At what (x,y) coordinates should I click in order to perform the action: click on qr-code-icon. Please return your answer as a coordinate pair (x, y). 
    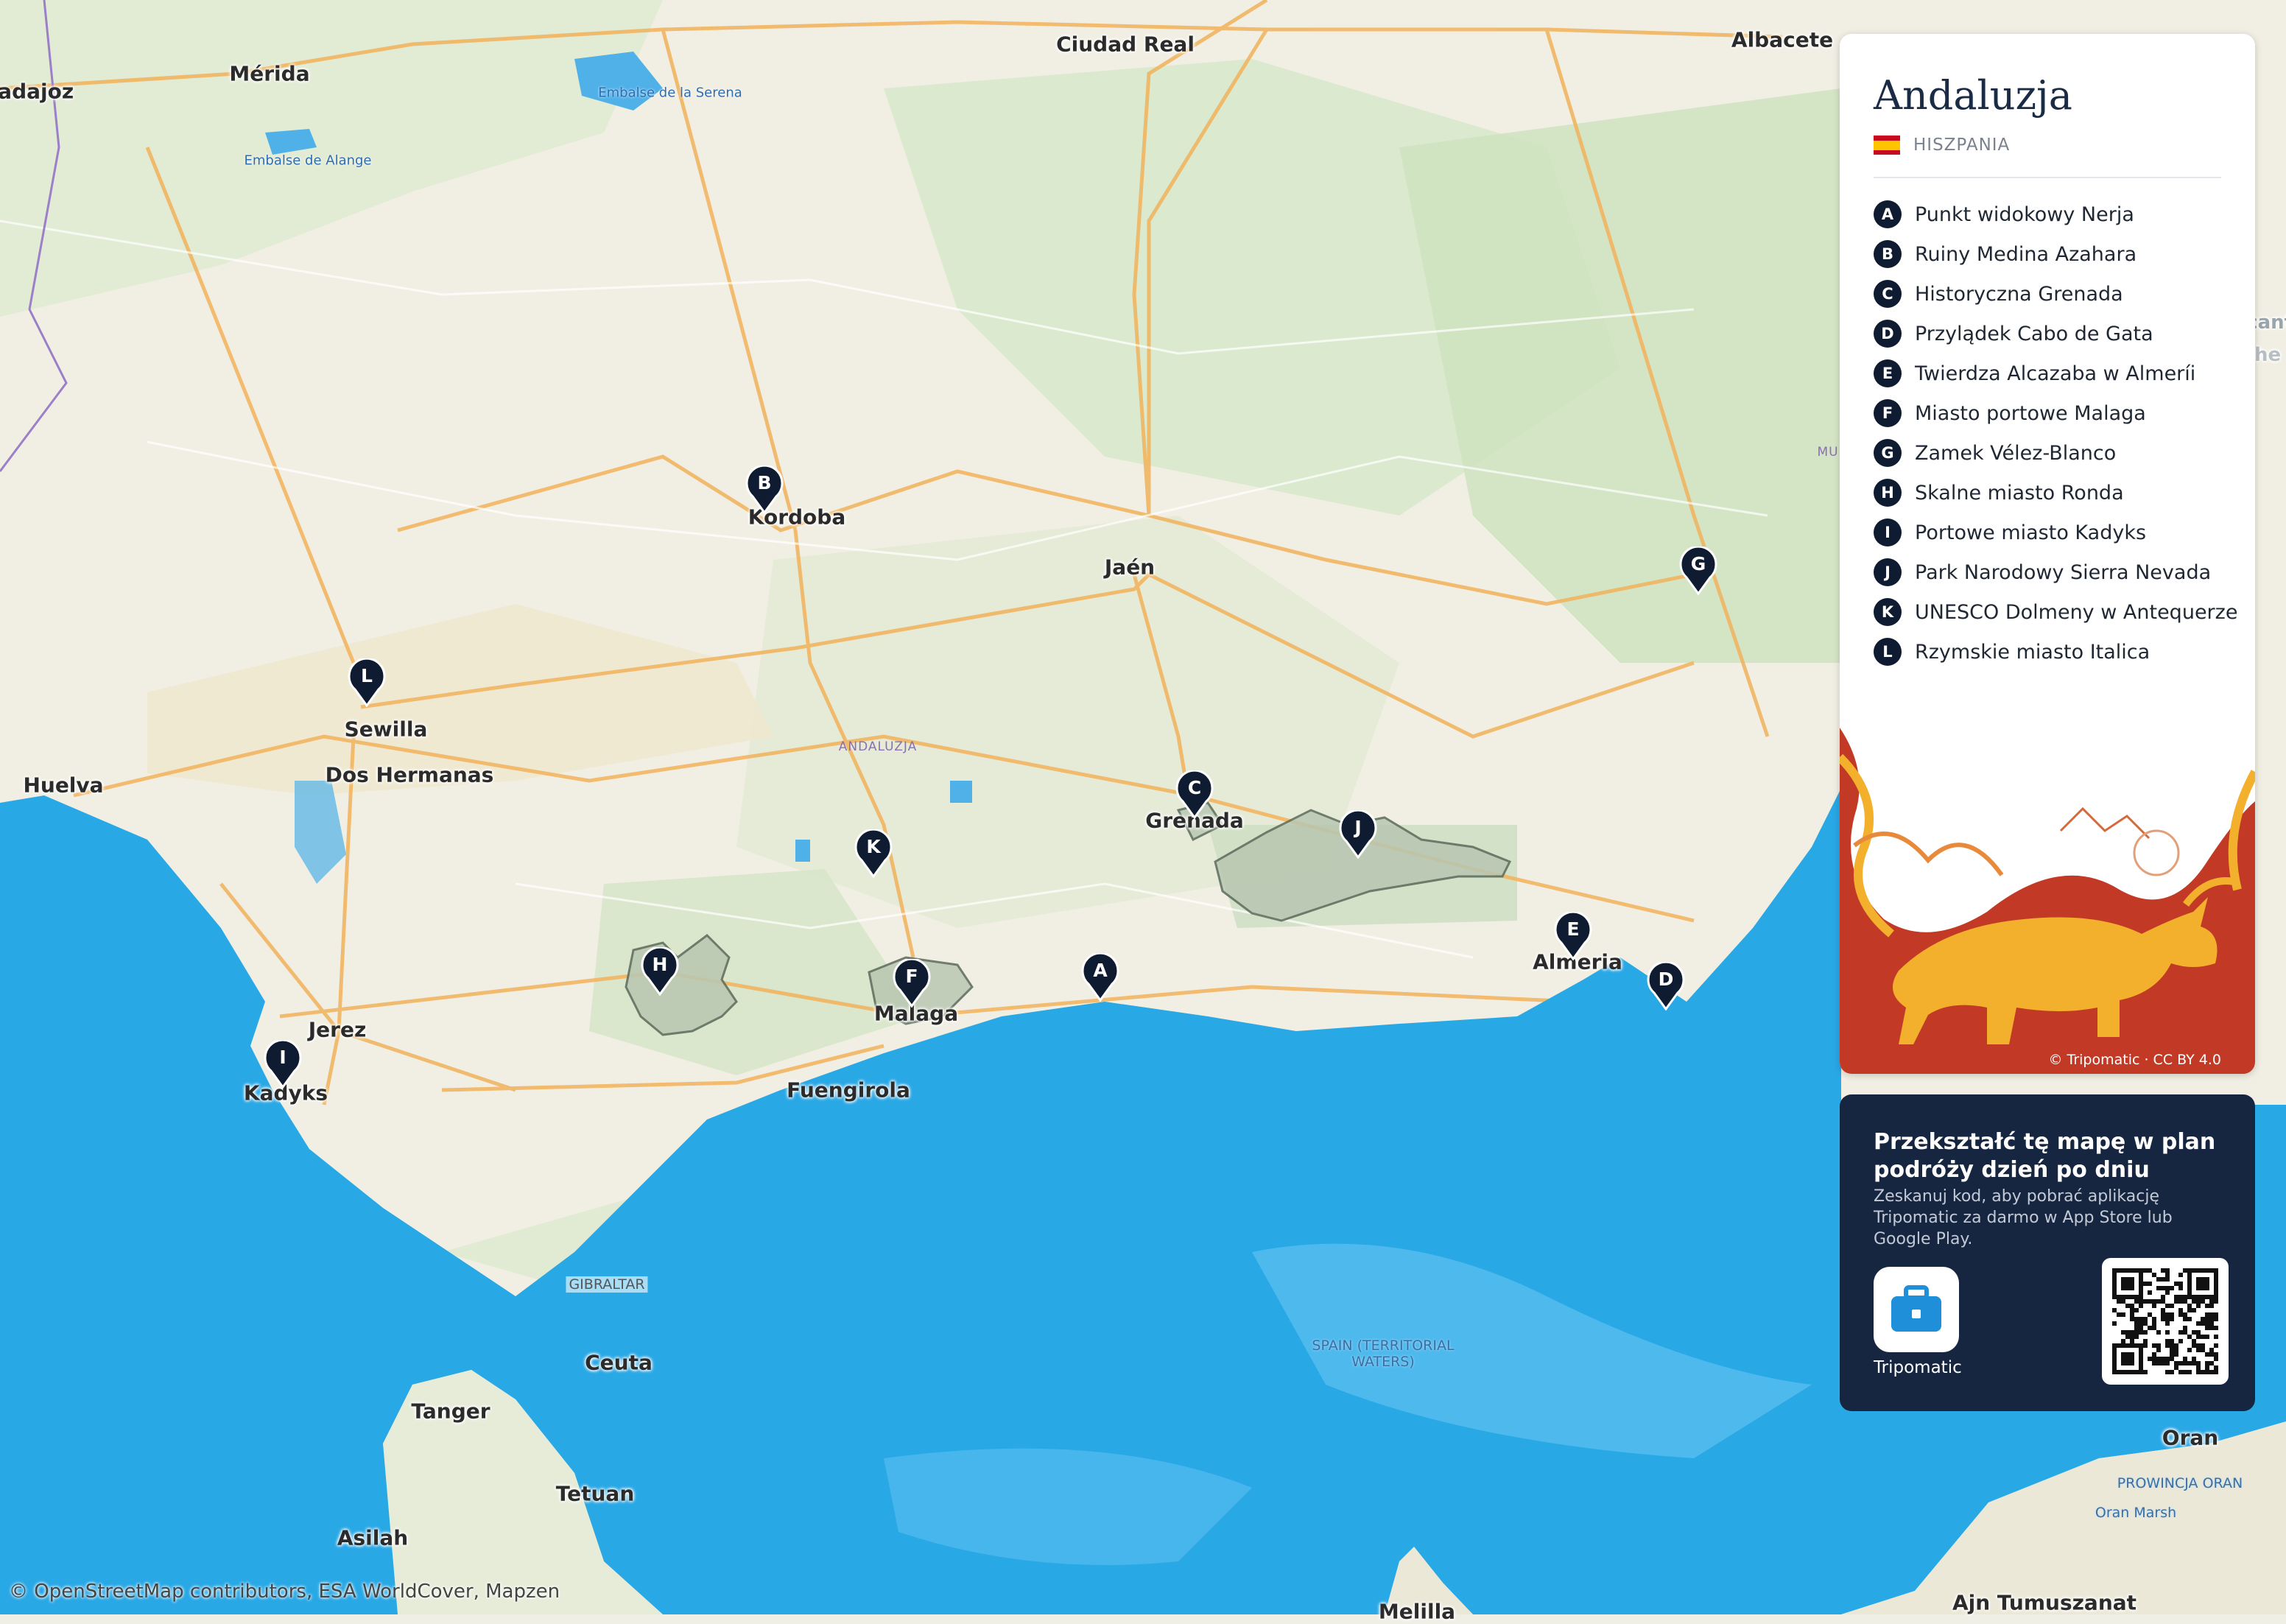
    Looking at the image, I should click on (2165, 1321).